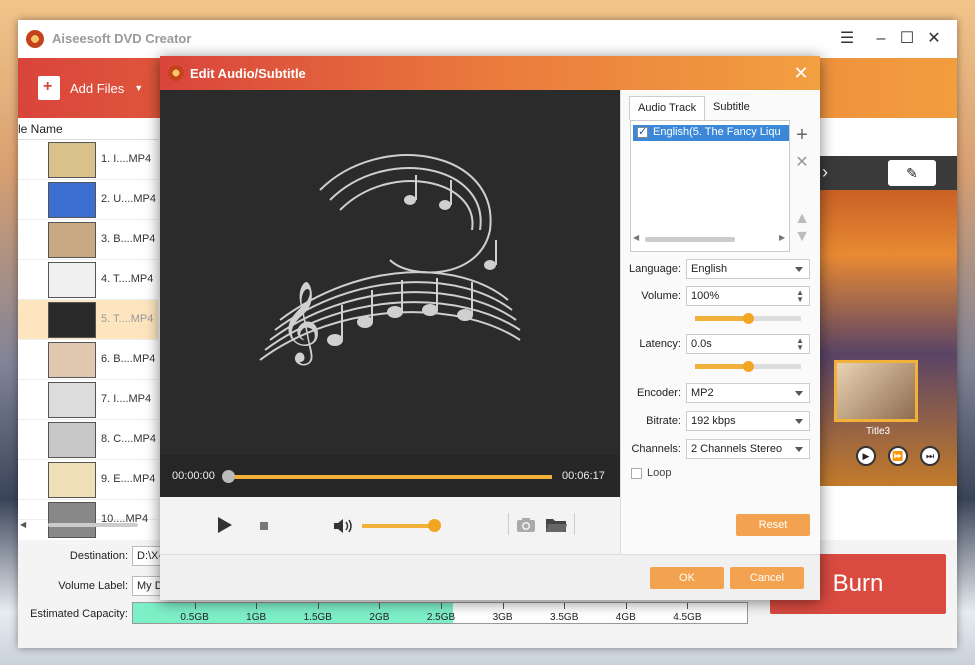 The image size is (975, 665). I want to click on preview-play-icon: ▶, so click(866, 456).